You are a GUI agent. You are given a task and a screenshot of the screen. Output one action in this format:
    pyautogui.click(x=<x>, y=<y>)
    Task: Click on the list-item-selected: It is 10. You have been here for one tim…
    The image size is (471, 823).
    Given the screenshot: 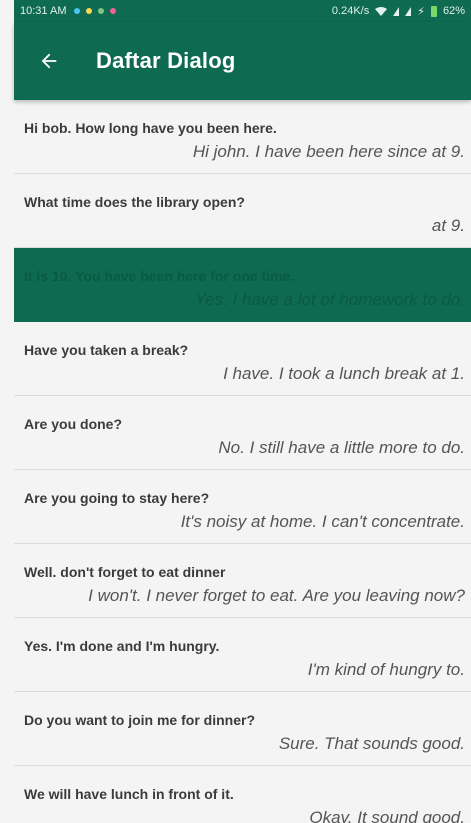 What is the action you would take?
    pyautogui.click(x=242, y=285)
    